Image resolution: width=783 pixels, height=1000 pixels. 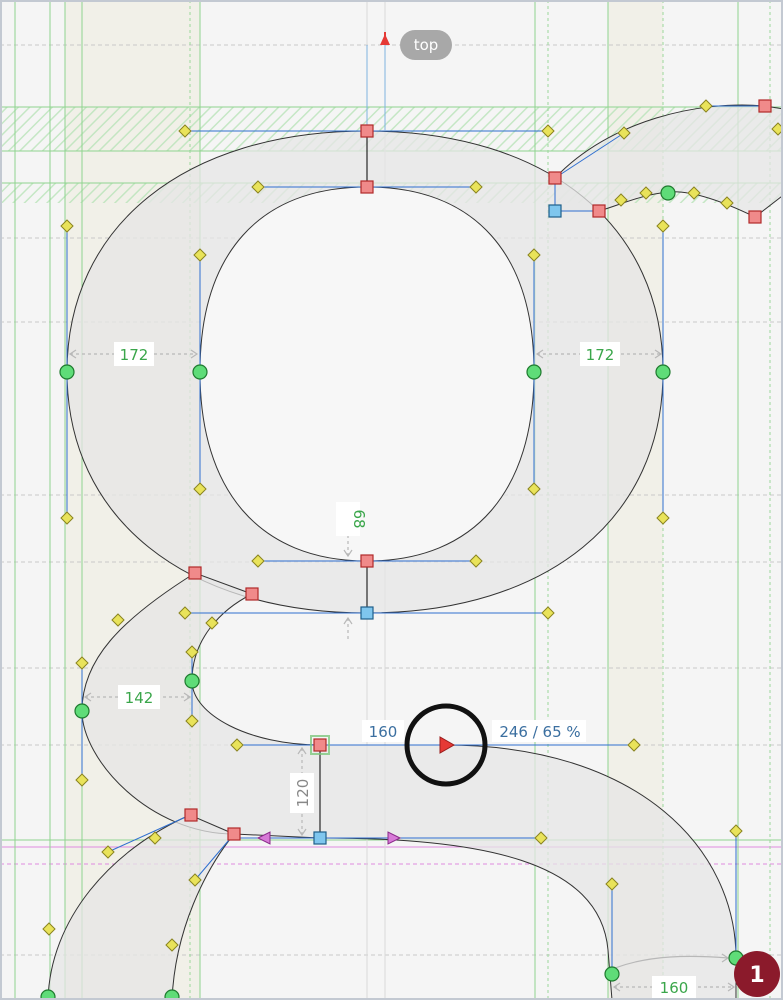 What do you see at coordinates (134, 355) in the screenshot?
I see `measure-left-bowl-value: 172` at bounding box center [134, 355].